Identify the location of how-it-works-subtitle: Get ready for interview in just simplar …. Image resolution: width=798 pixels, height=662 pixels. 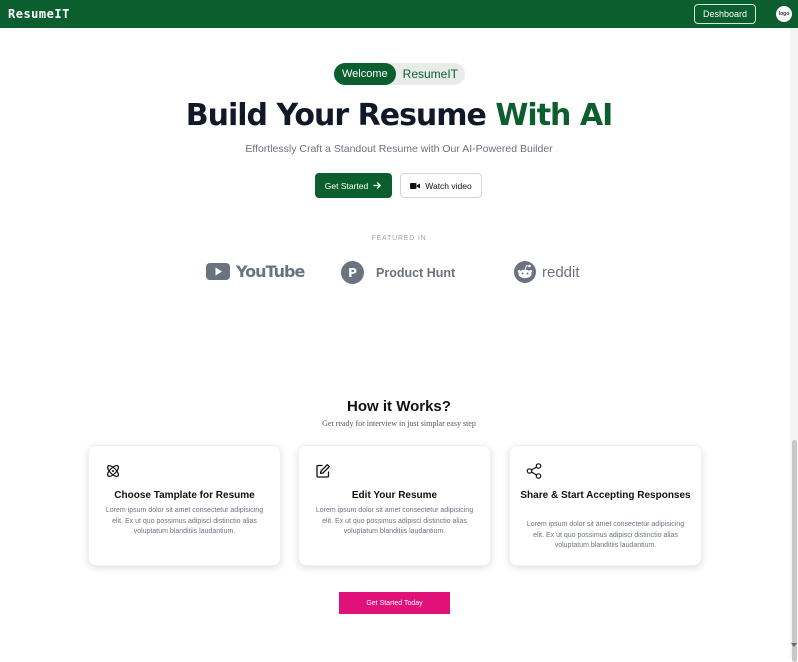
(399, 423).